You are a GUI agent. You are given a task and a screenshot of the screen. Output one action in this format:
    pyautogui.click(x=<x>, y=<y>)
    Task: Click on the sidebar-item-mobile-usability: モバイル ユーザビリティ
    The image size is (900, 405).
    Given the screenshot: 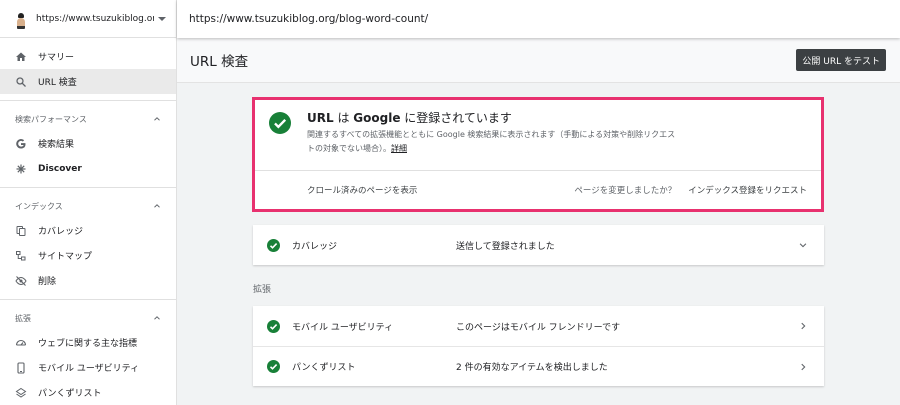 What is the action you would take?
    pyautogui.click(x=88, y=367)
    